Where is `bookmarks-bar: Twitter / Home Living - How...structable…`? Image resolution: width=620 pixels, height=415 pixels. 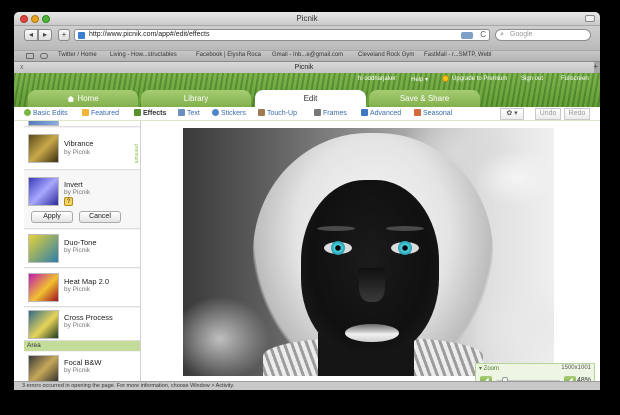 bookmarks-bar: Twitter / Home Living - How...structable… is located at coordinates (307, 55).